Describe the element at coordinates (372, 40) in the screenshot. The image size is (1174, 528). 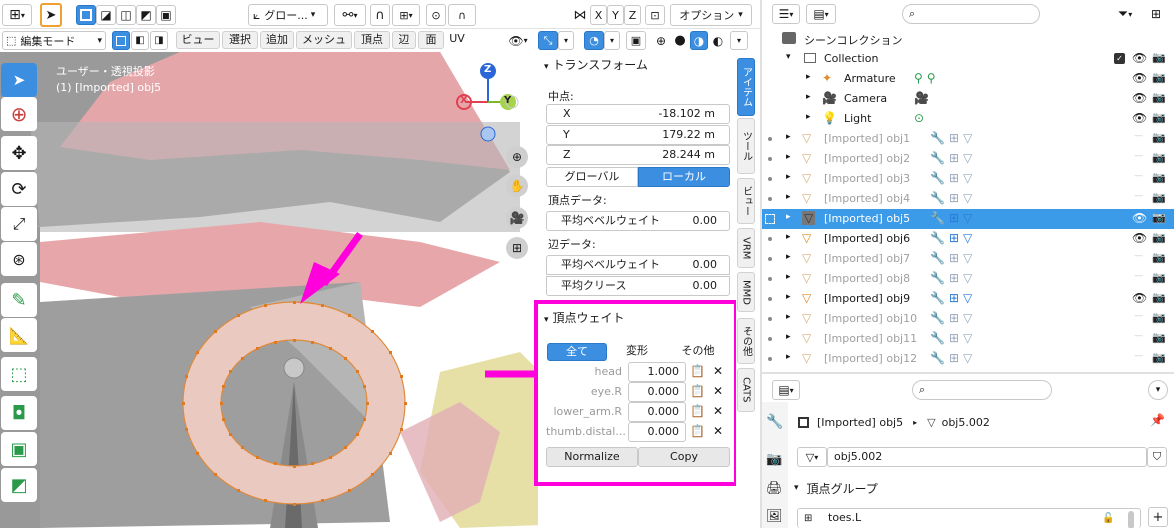
I see `menu-item-4: 頂点` at that location.